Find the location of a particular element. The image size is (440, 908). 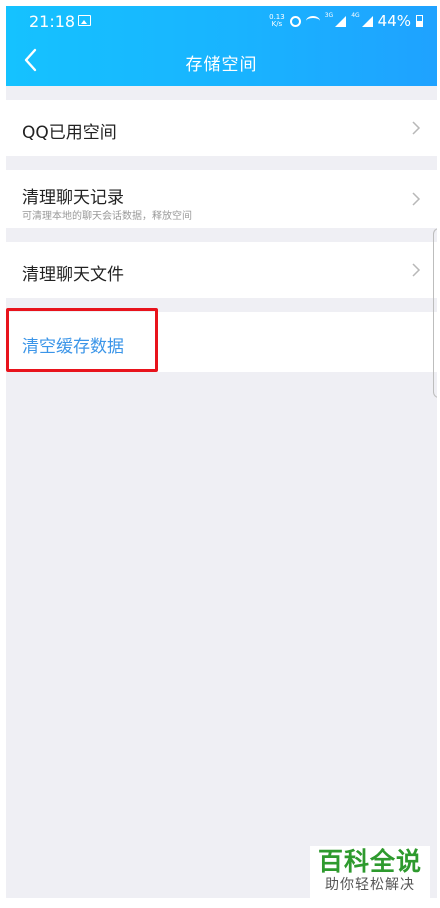

highlight-annotation is located at coordinates (82, 340).